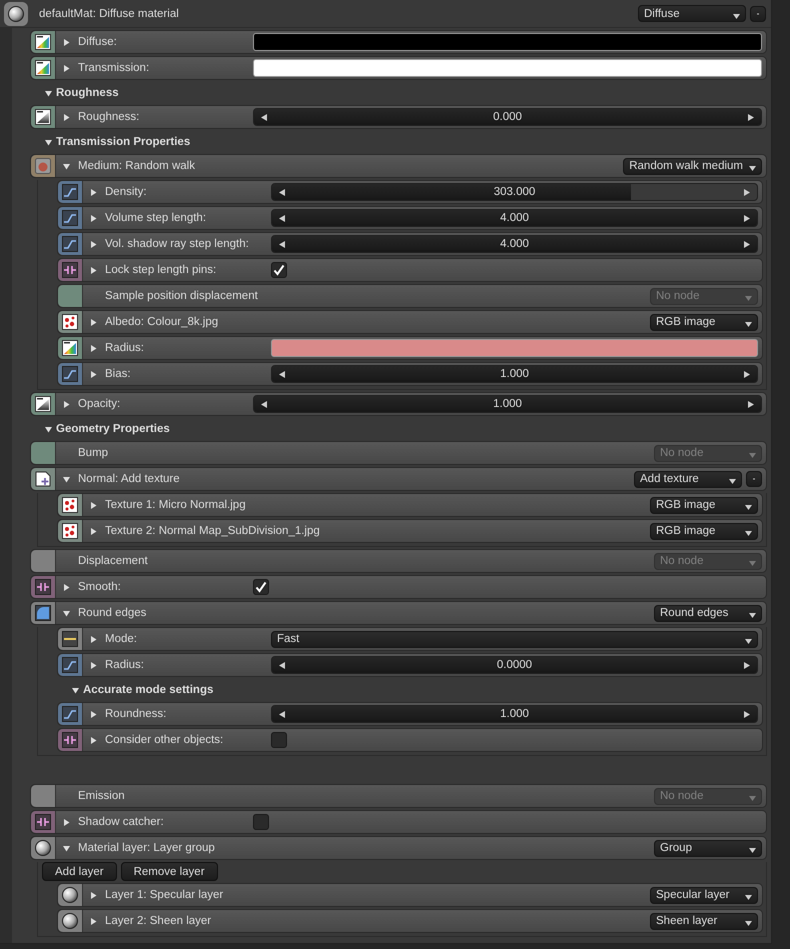  I want to click on visibility-button, so click(754, 479).